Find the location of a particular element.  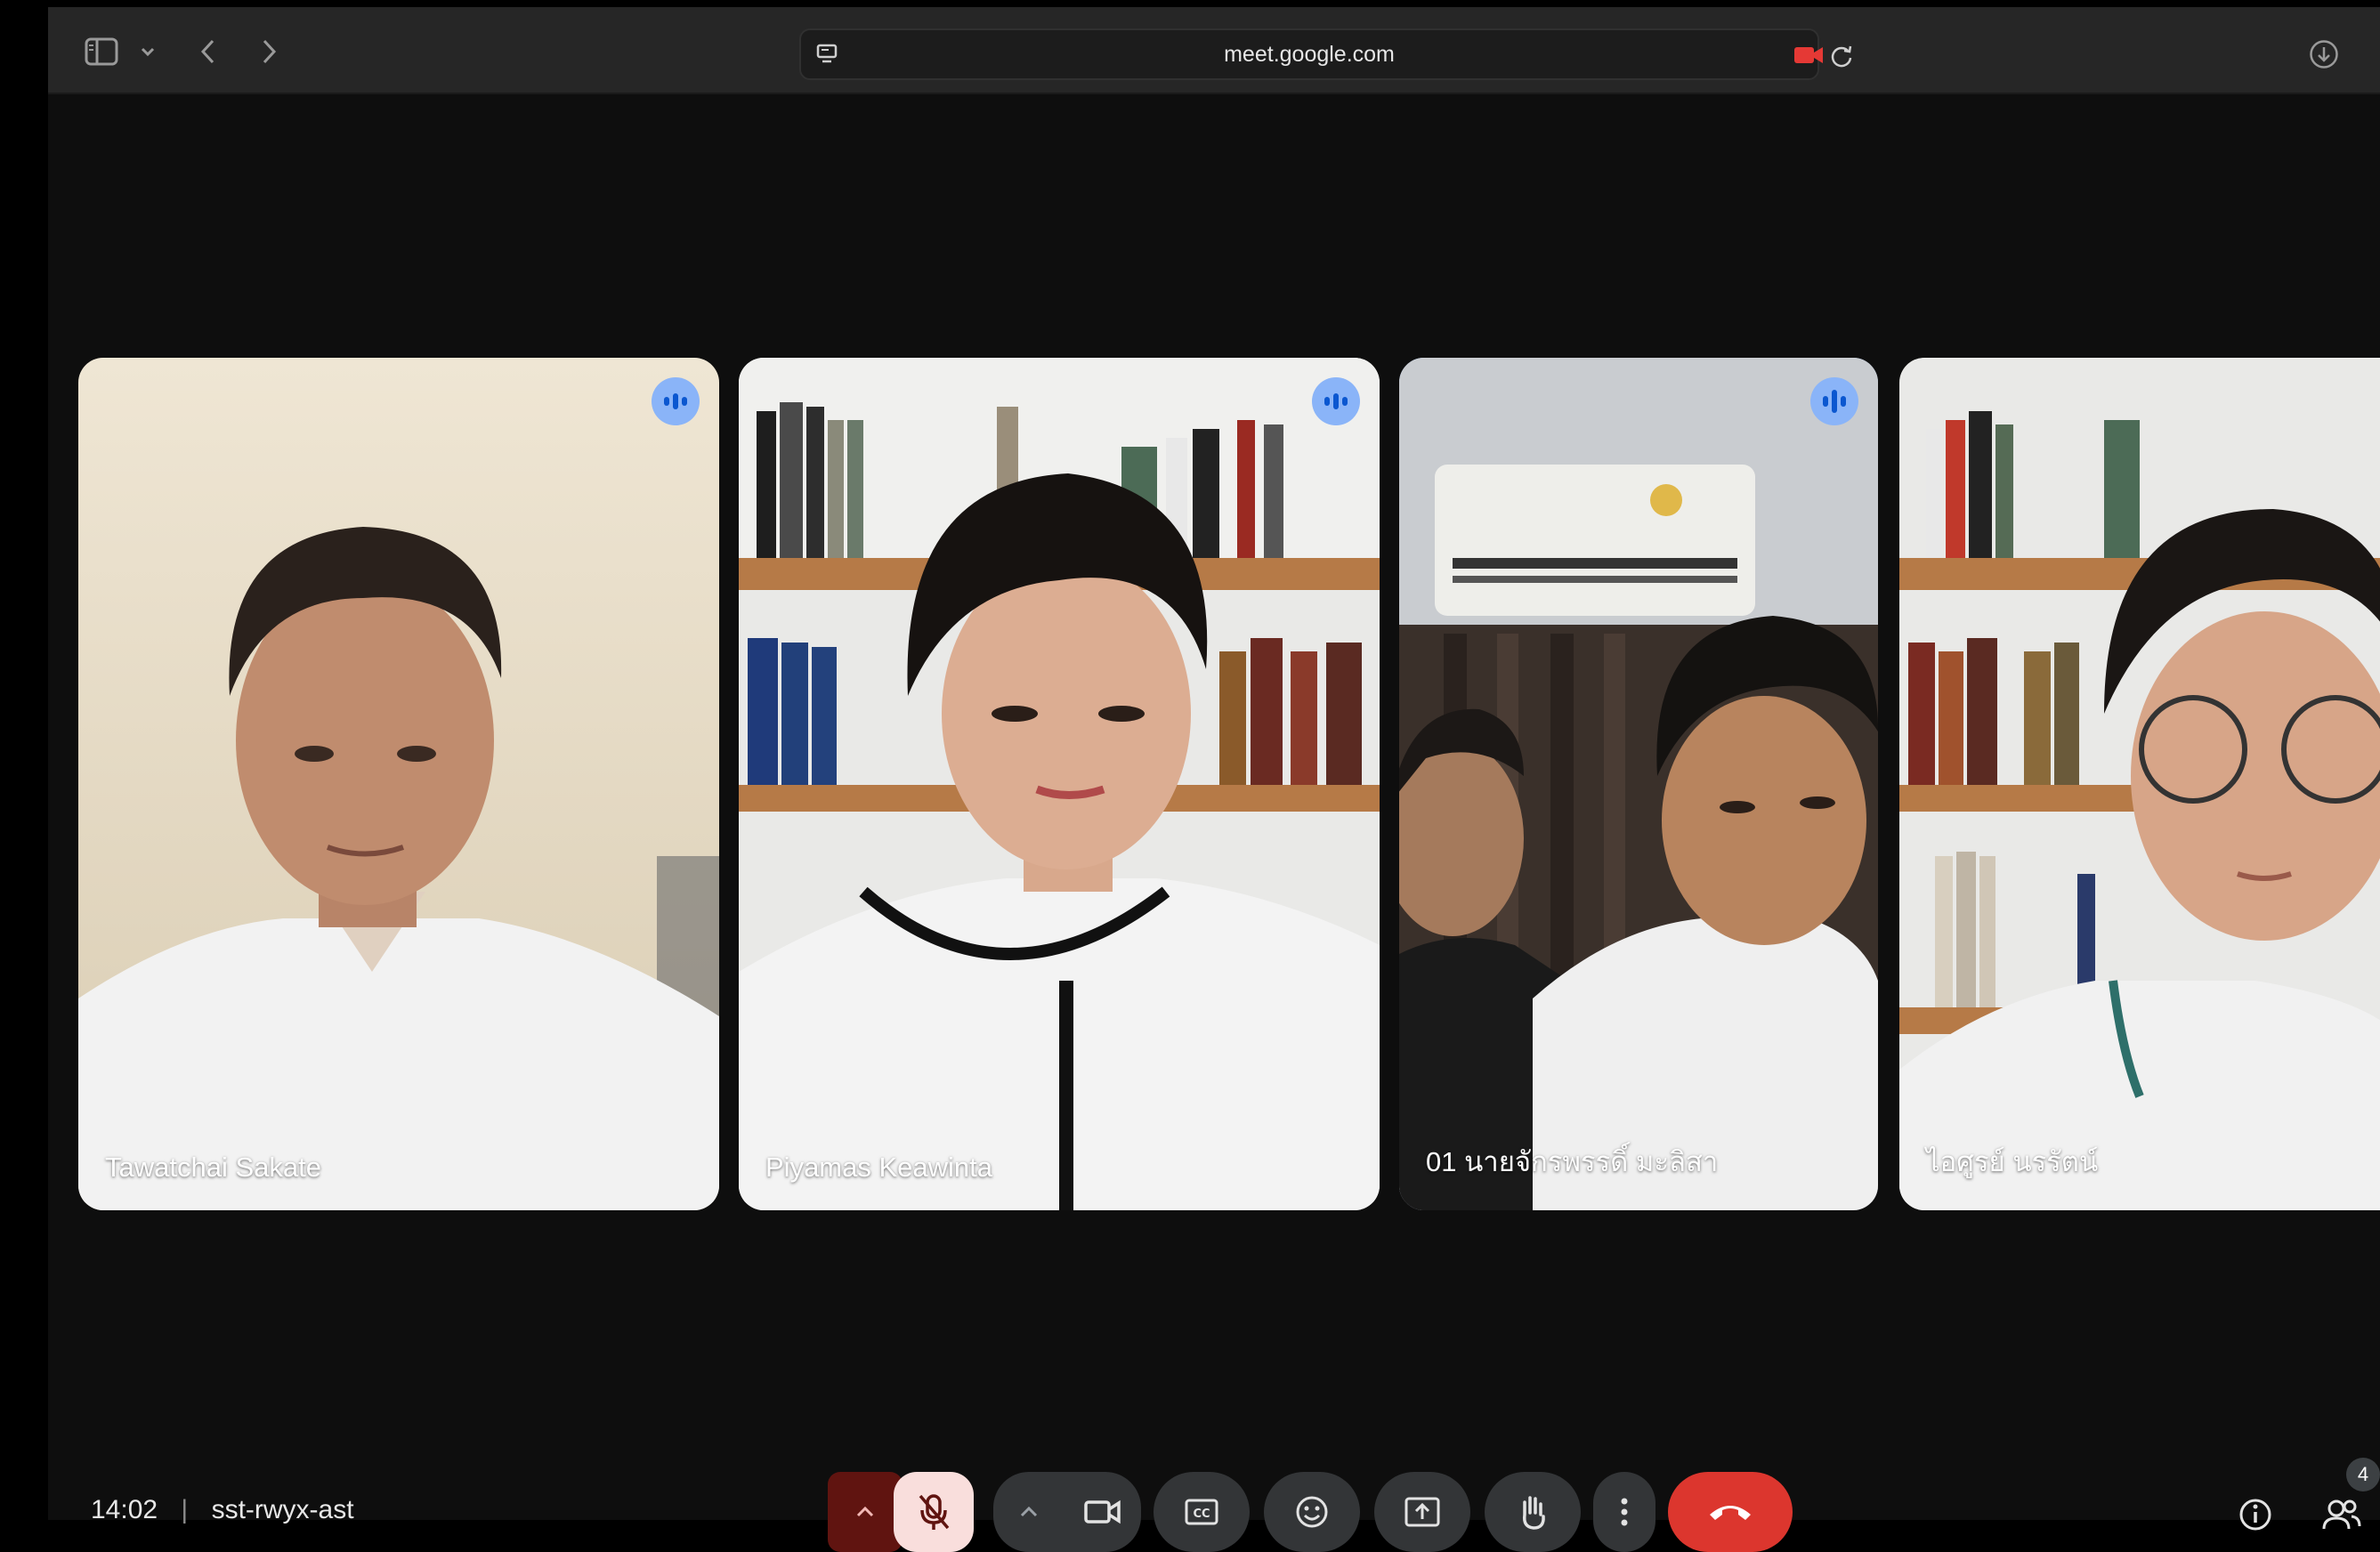

reload-icon is located at coordinates (1841, 56).